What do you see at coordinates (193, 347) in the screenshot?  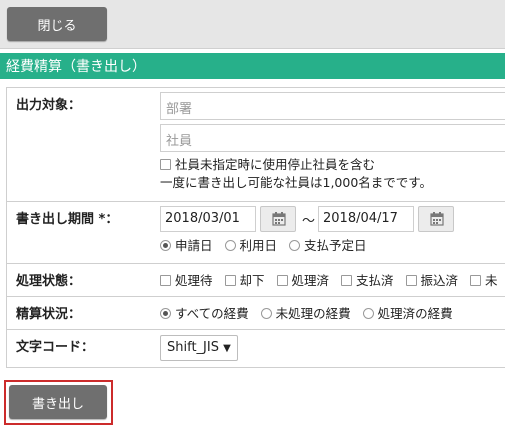 I see `encoding-value: Shift_JIS` at bounding box center [193, 347].